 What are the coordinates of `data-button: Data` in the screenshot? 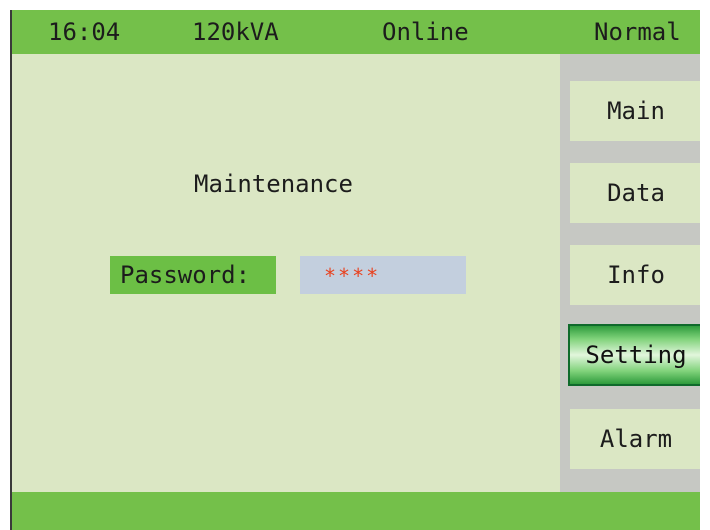 It's located at (635, 193).